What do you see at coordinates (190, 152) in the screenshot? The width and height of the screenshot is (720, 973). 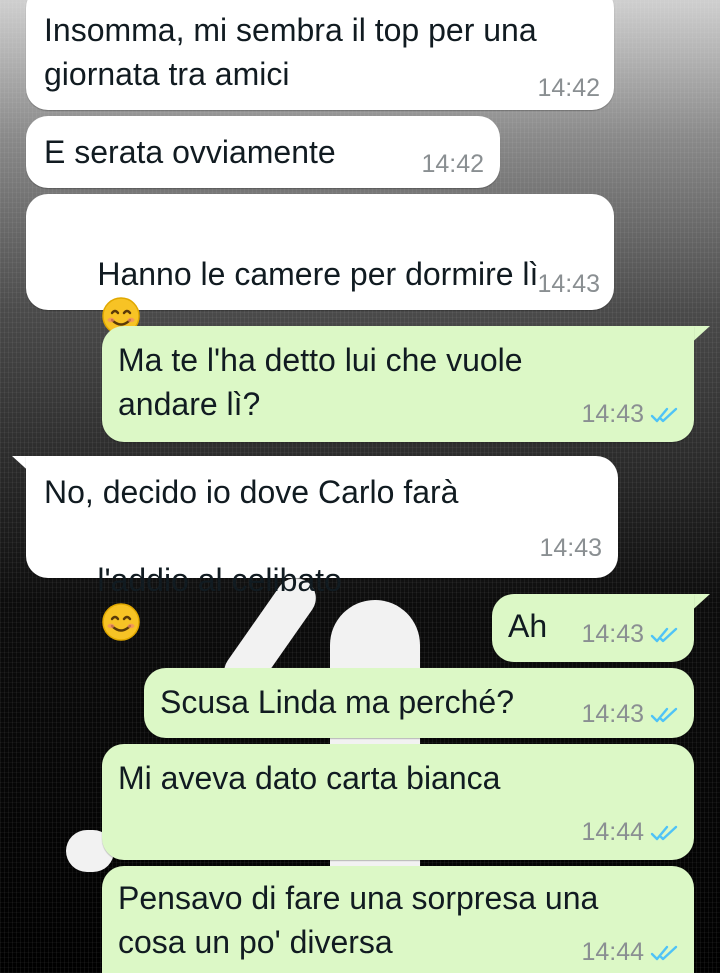 I see `message-text-line: E serata ovviamente` at bounding box center [190, 152].